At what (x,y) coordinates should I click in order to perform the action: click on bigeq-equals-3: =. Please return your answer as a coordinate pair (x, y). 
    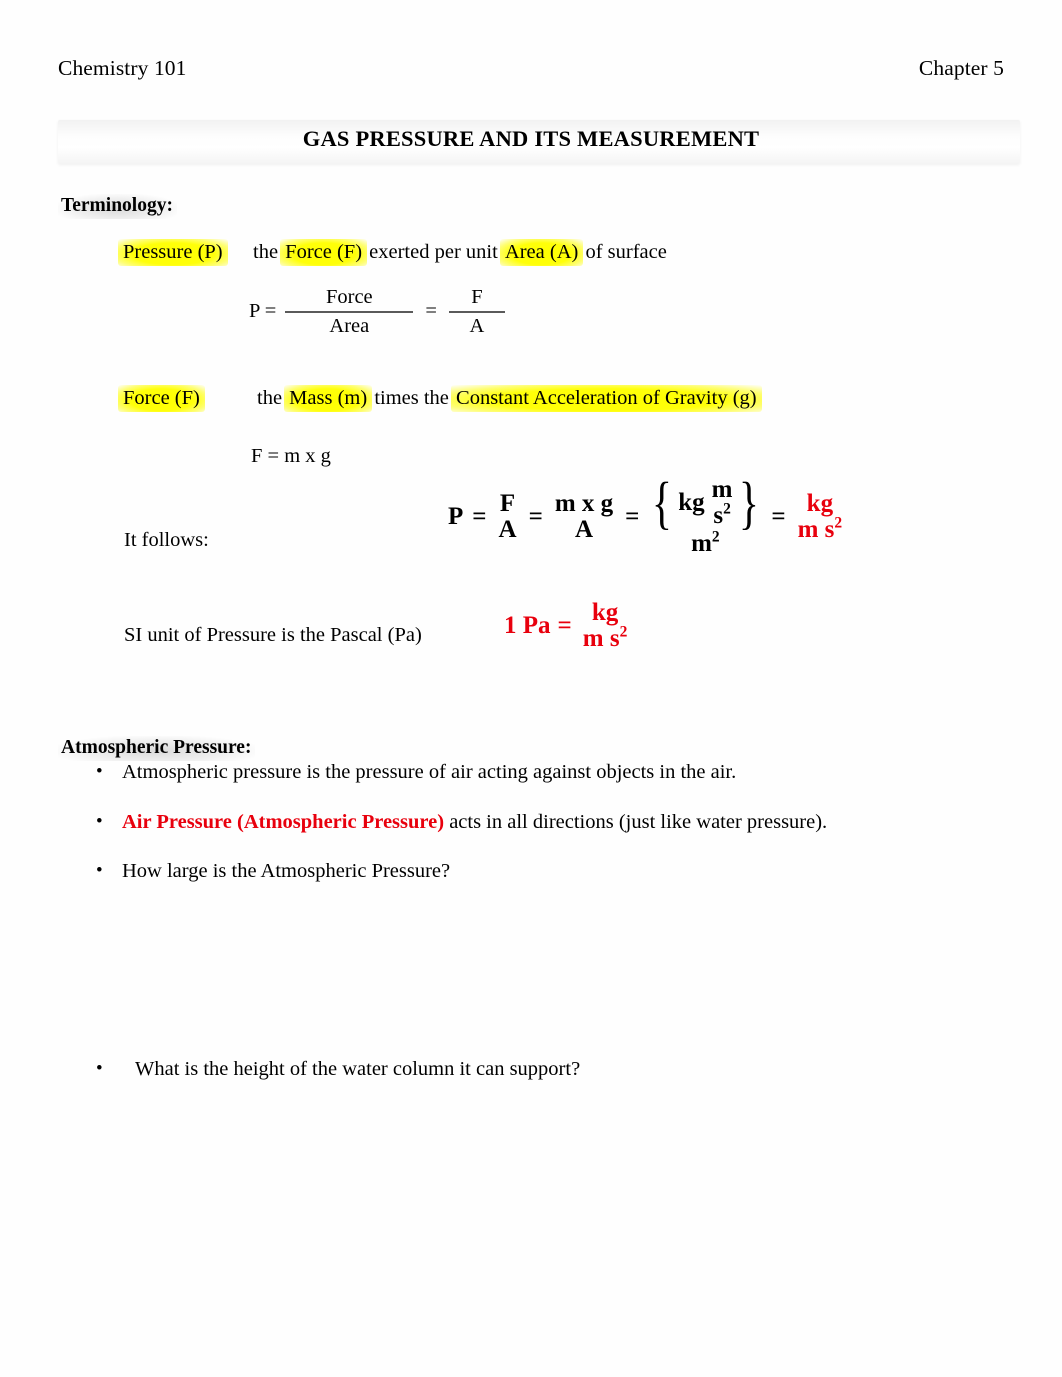
    Looking at the image, I should click on (632, 516).